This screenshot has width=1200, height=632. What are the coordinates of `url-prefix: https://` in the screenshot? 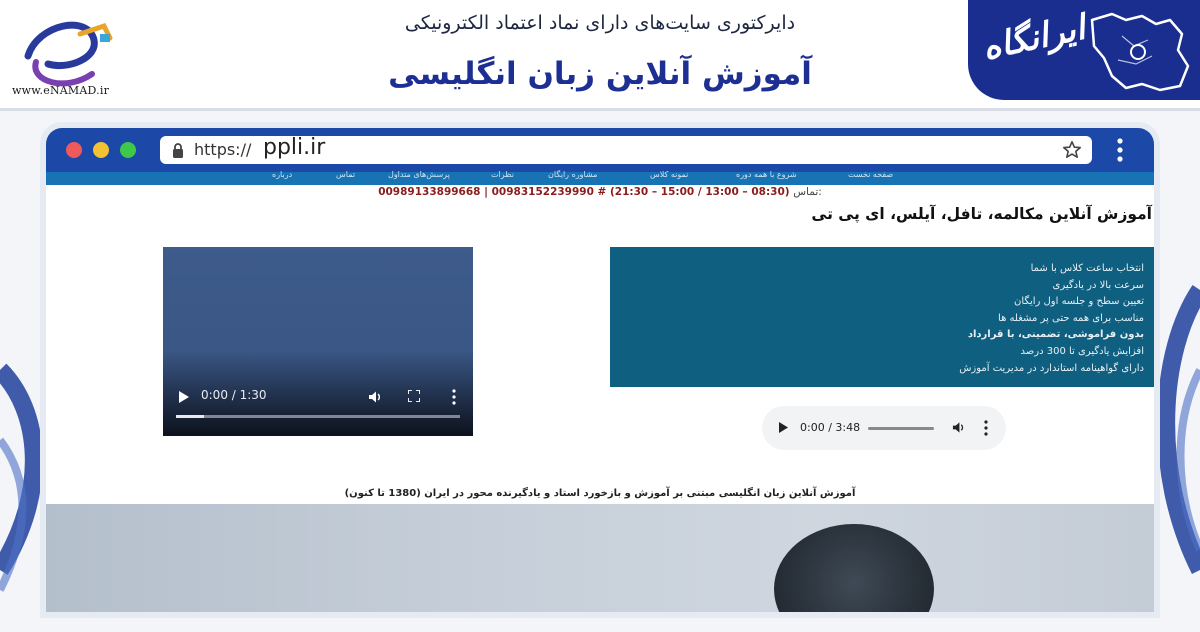 It's located at (223, 149).